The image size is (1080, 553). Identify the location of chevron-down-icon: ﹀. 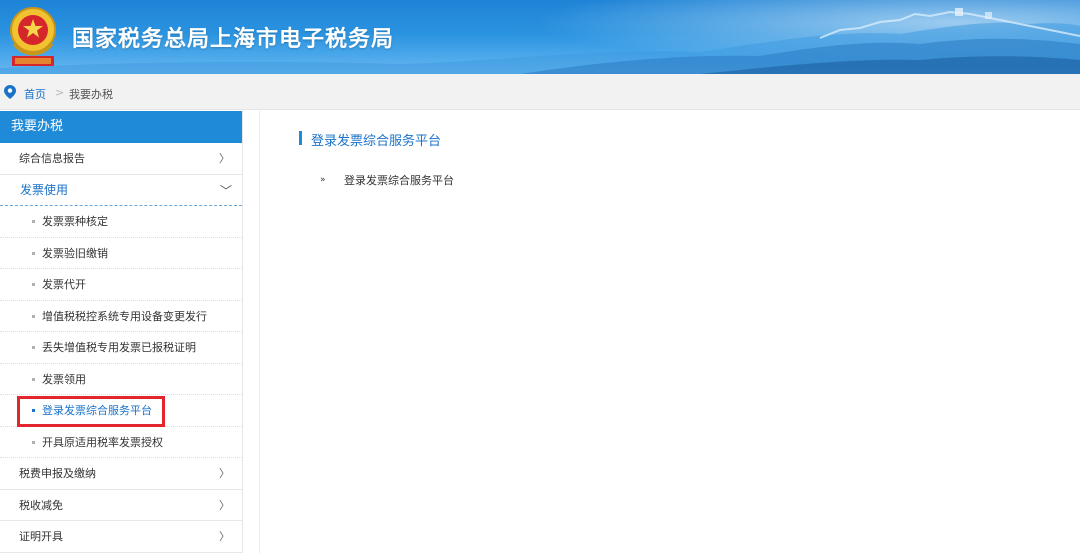
(225, 190).